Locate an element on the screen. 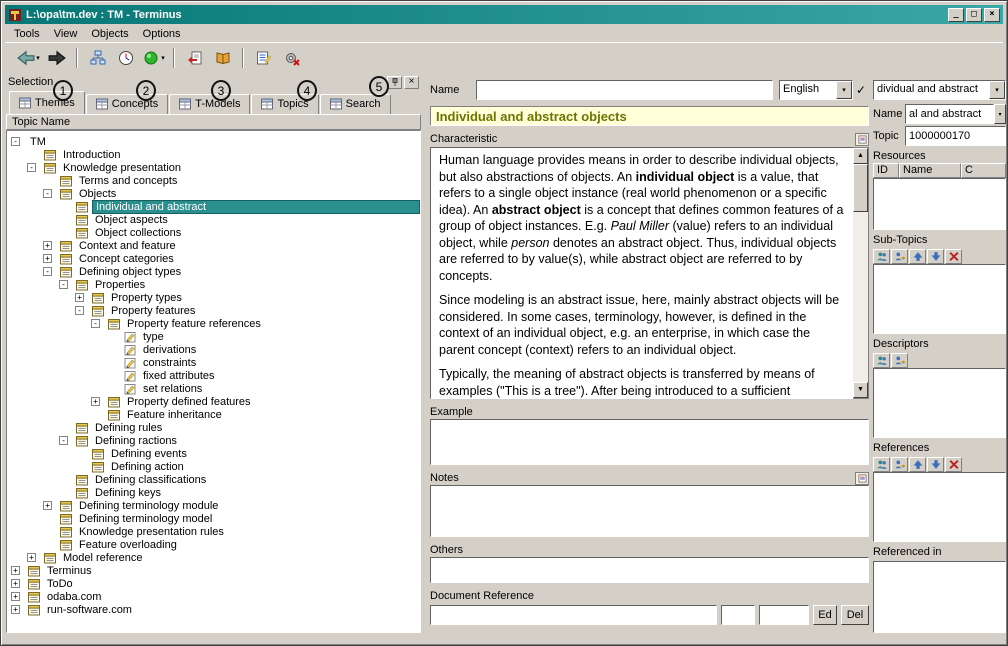  characteristic-edit-button is located at coordinates (862, 139).